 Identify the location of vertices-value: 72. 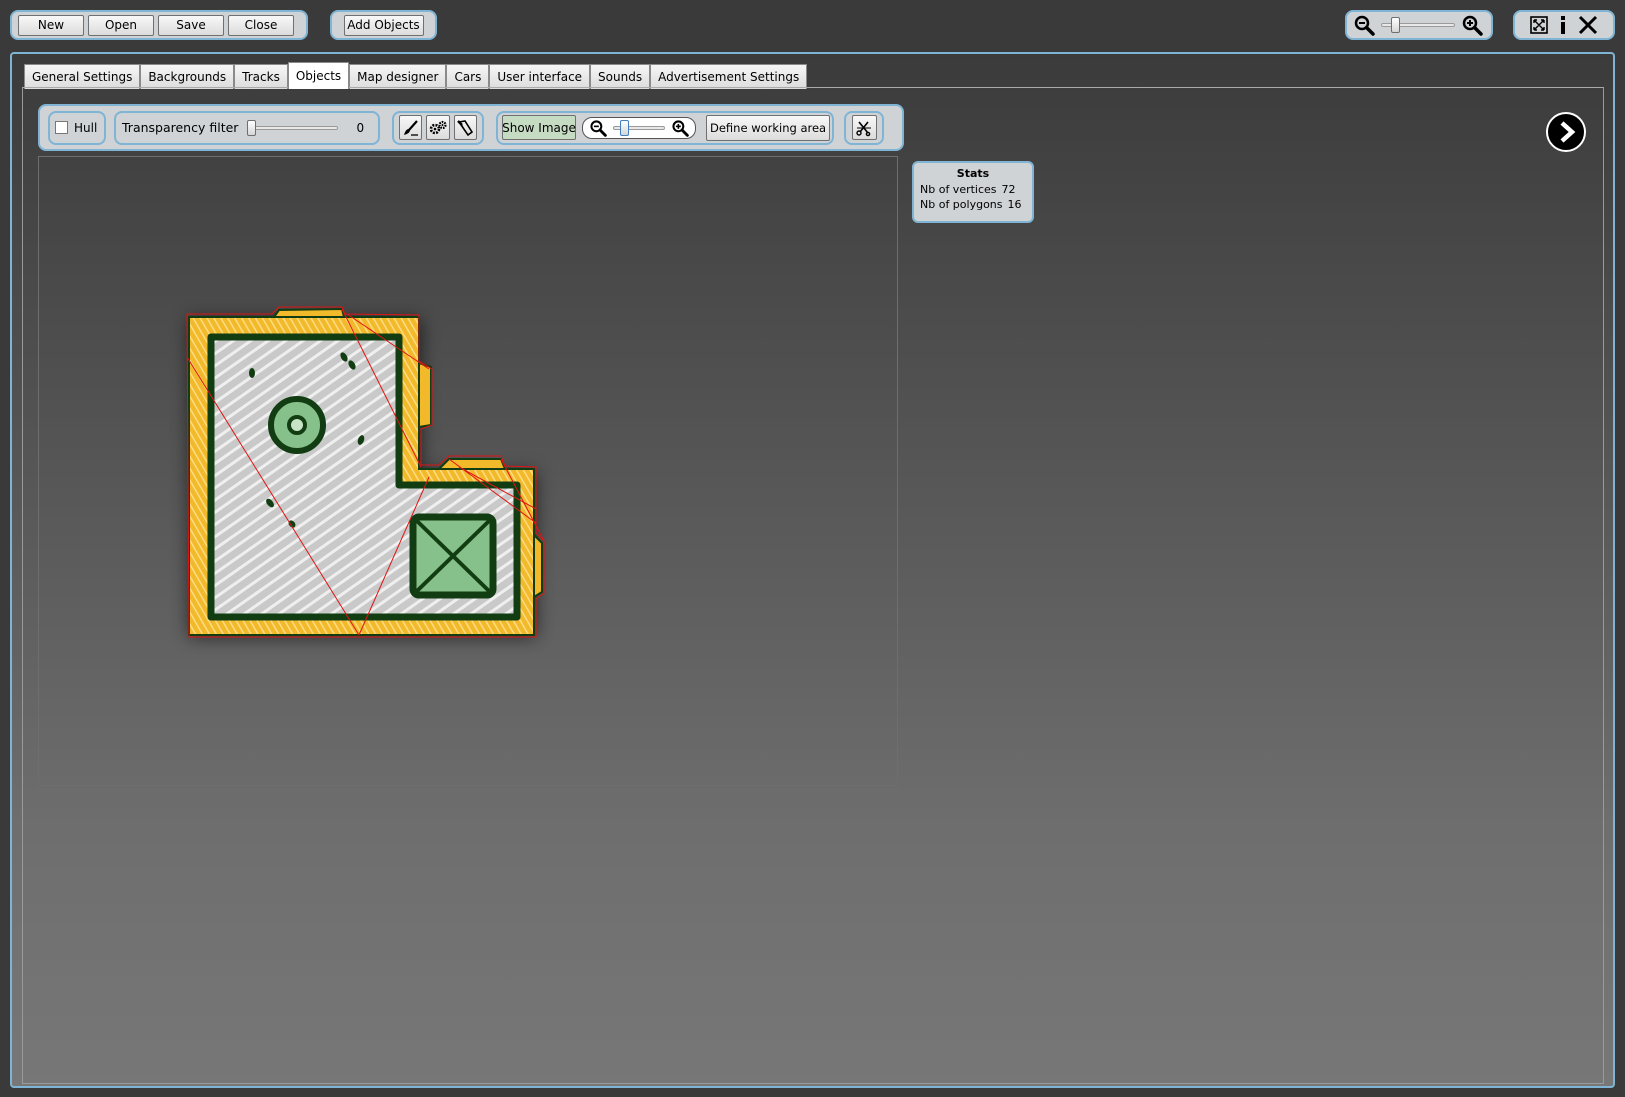
(1008, 189).